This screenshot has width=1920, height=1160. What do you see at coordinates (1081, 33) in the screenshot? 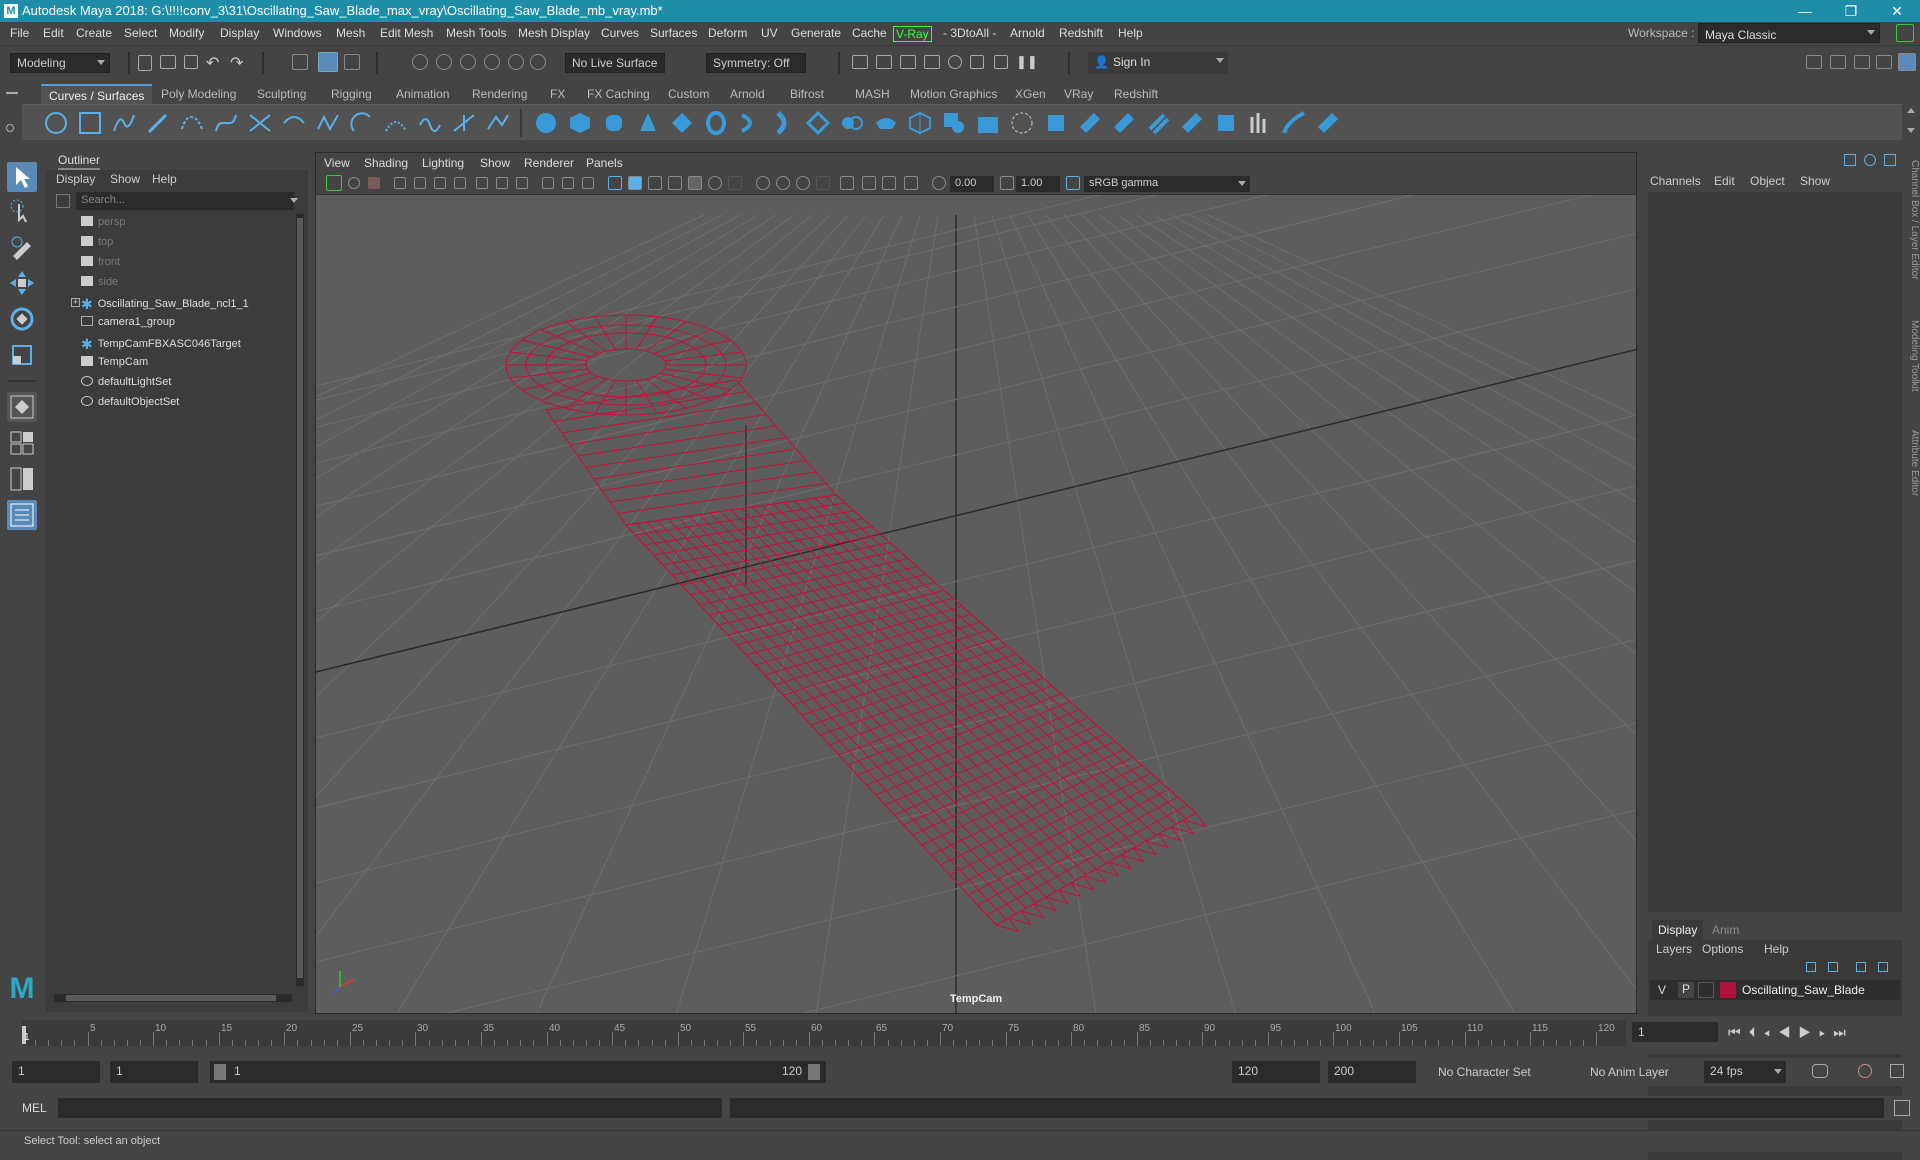
I see `menu-redshift: Redshift` at bounding box center [1081, 33].